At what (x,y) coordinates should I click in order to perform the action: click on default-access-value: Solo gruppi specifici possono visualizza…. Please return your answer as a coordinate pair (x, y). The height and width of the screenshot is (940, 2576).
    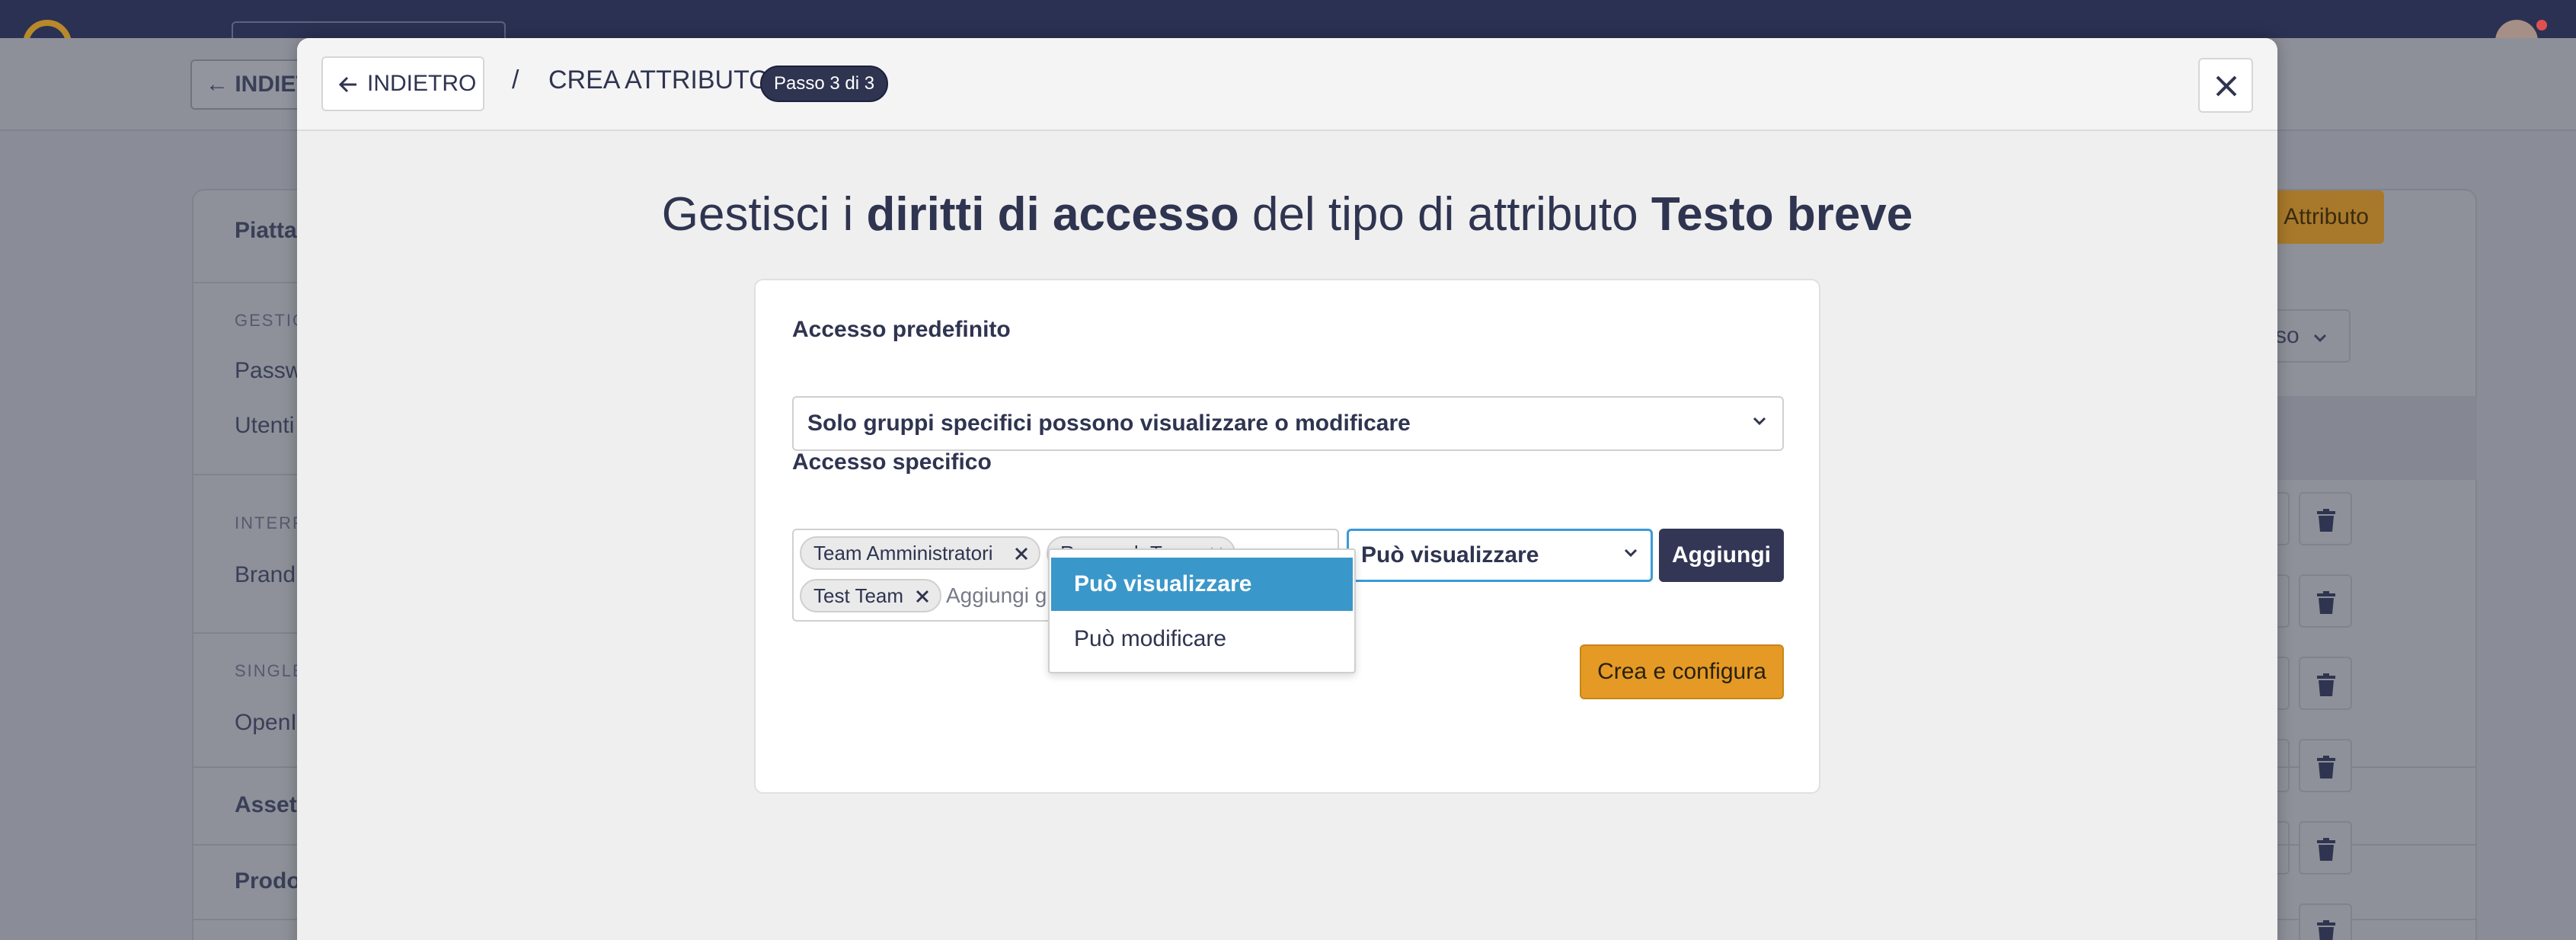
    Looking at the image, I should click on (1109, 423).